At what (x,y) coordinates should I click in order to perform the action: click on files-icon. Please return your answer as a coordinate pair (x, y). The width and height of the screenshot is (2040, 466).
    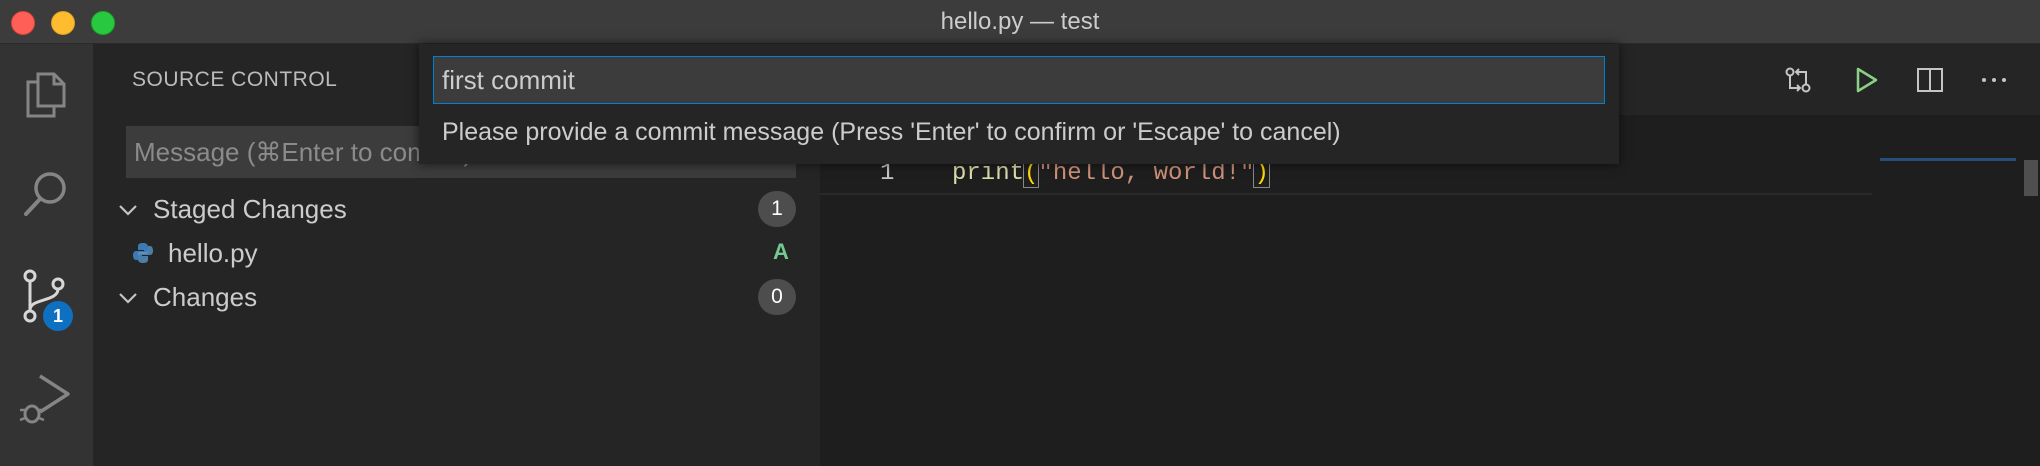
    Looking at the image, I should click on (46, 94).